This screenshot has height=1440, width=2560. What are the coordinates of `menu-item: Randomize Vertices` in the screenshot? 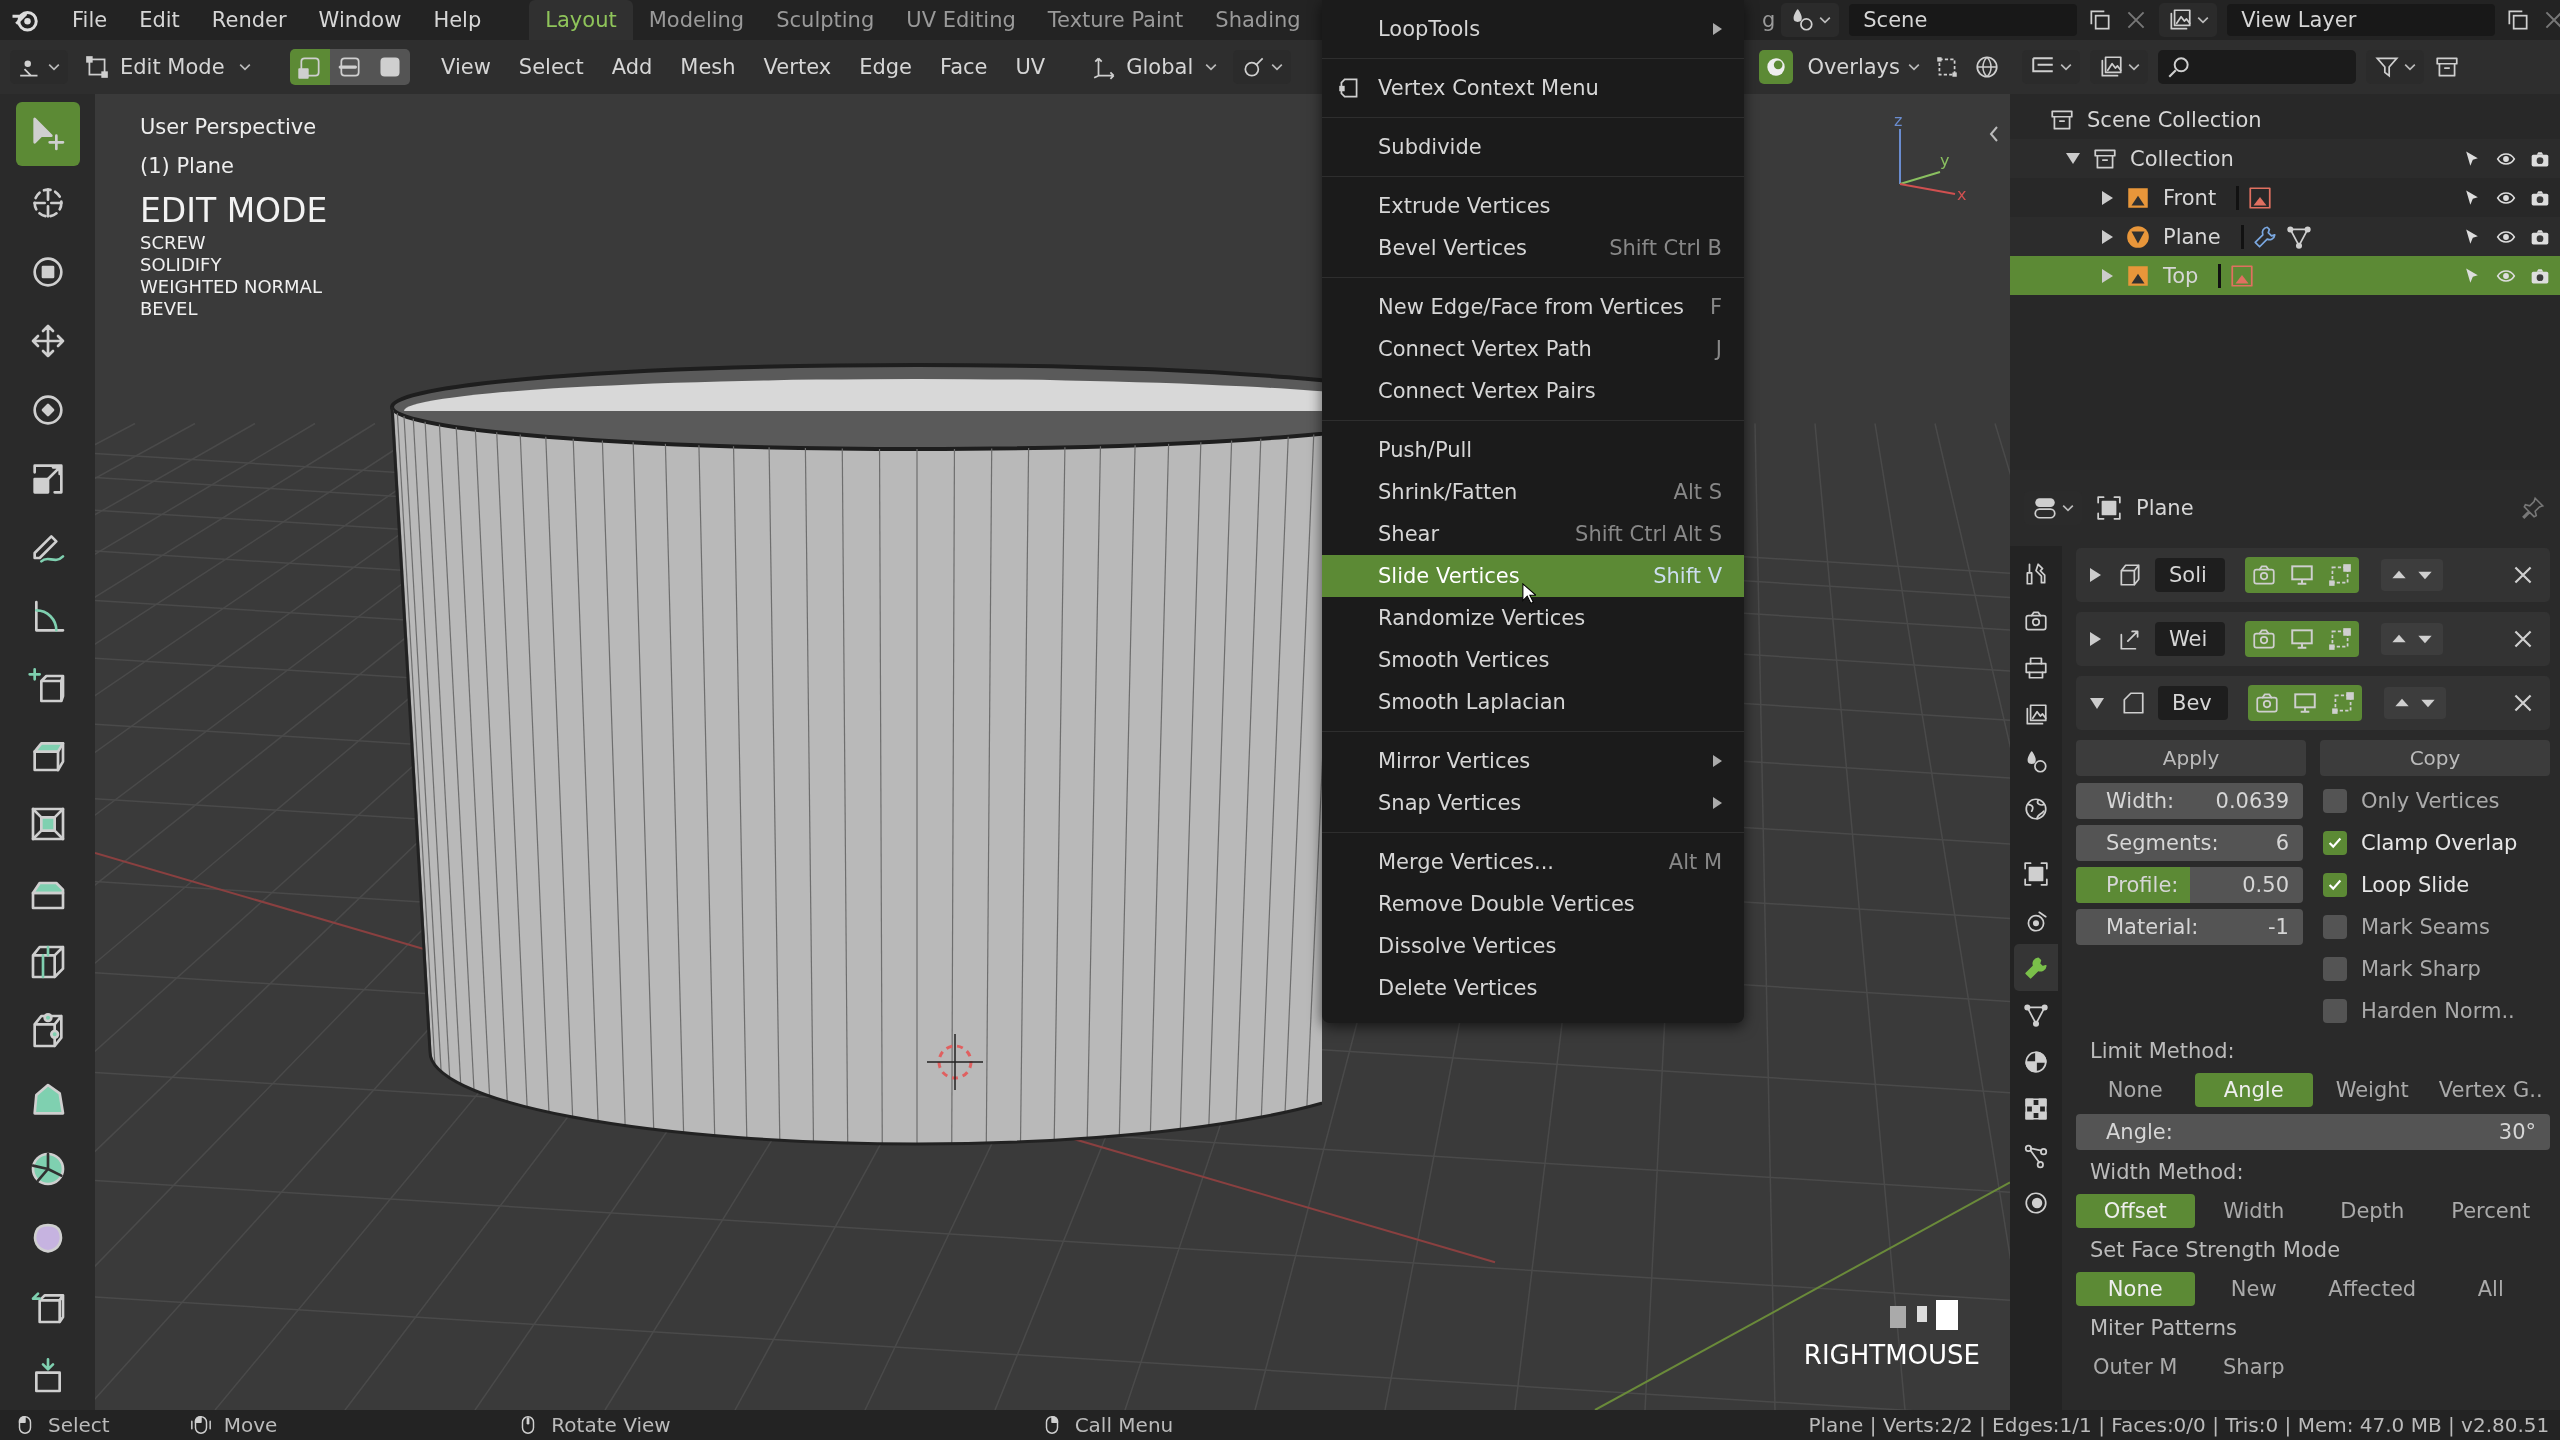 It's located at (1533, 618).